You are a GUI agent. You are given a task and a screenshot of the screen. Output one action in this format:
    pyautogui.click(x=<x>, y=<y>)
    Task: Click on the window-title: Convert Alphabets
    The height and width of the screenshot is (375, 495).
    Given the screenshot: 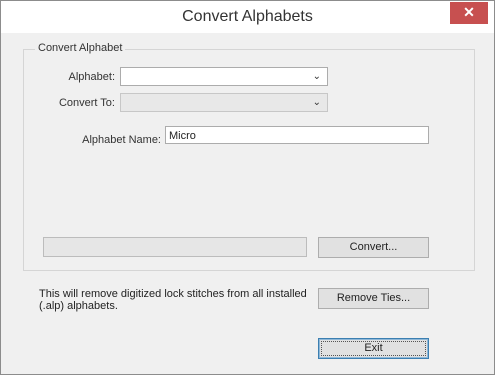 What is the action you would take?
    pyautogui.click(x=247, y=16)
    